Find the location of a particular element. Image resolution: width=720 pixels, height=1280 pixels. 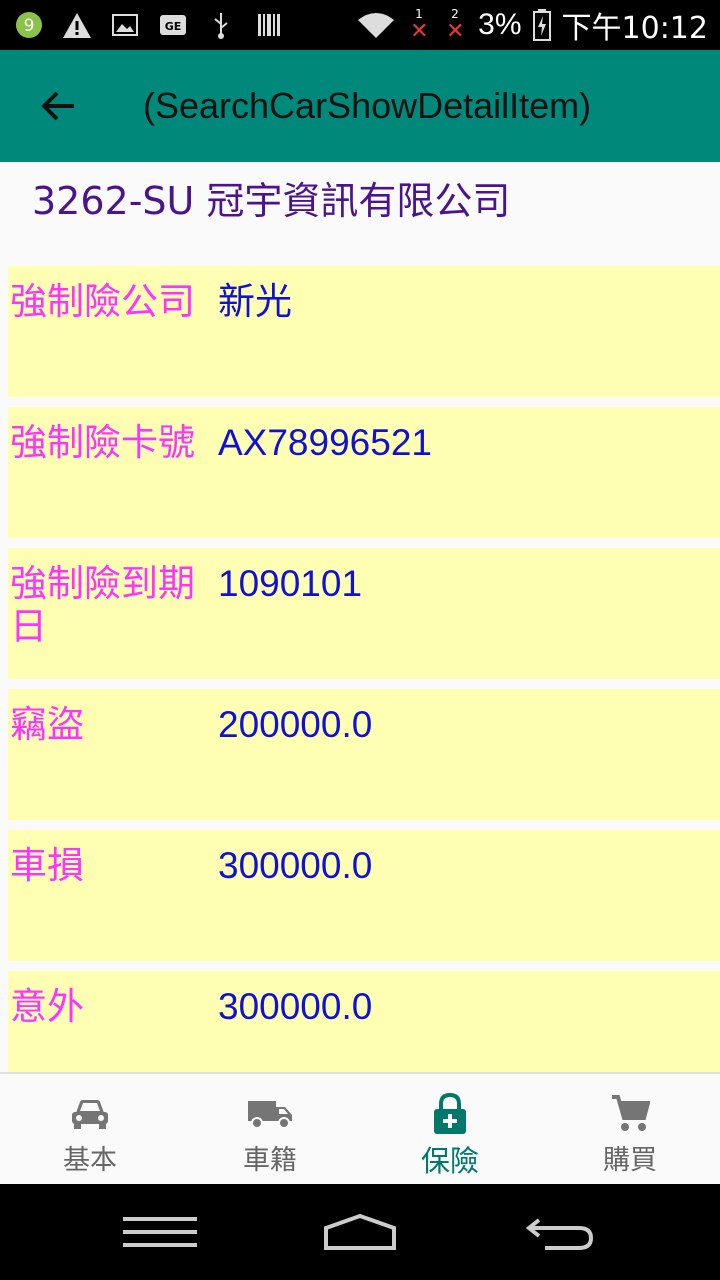

home-button is located at coordinates (360, 1232).